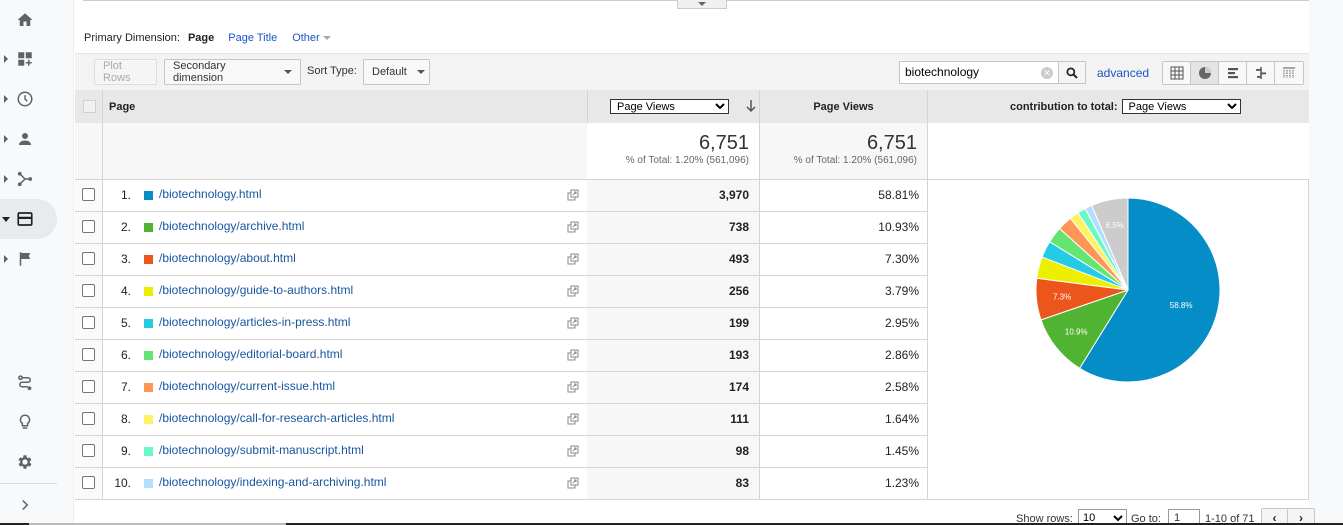 This screenshot has height=525, width=1343. I want to click on metric-select-cell: Page Views, so click(669, 106).